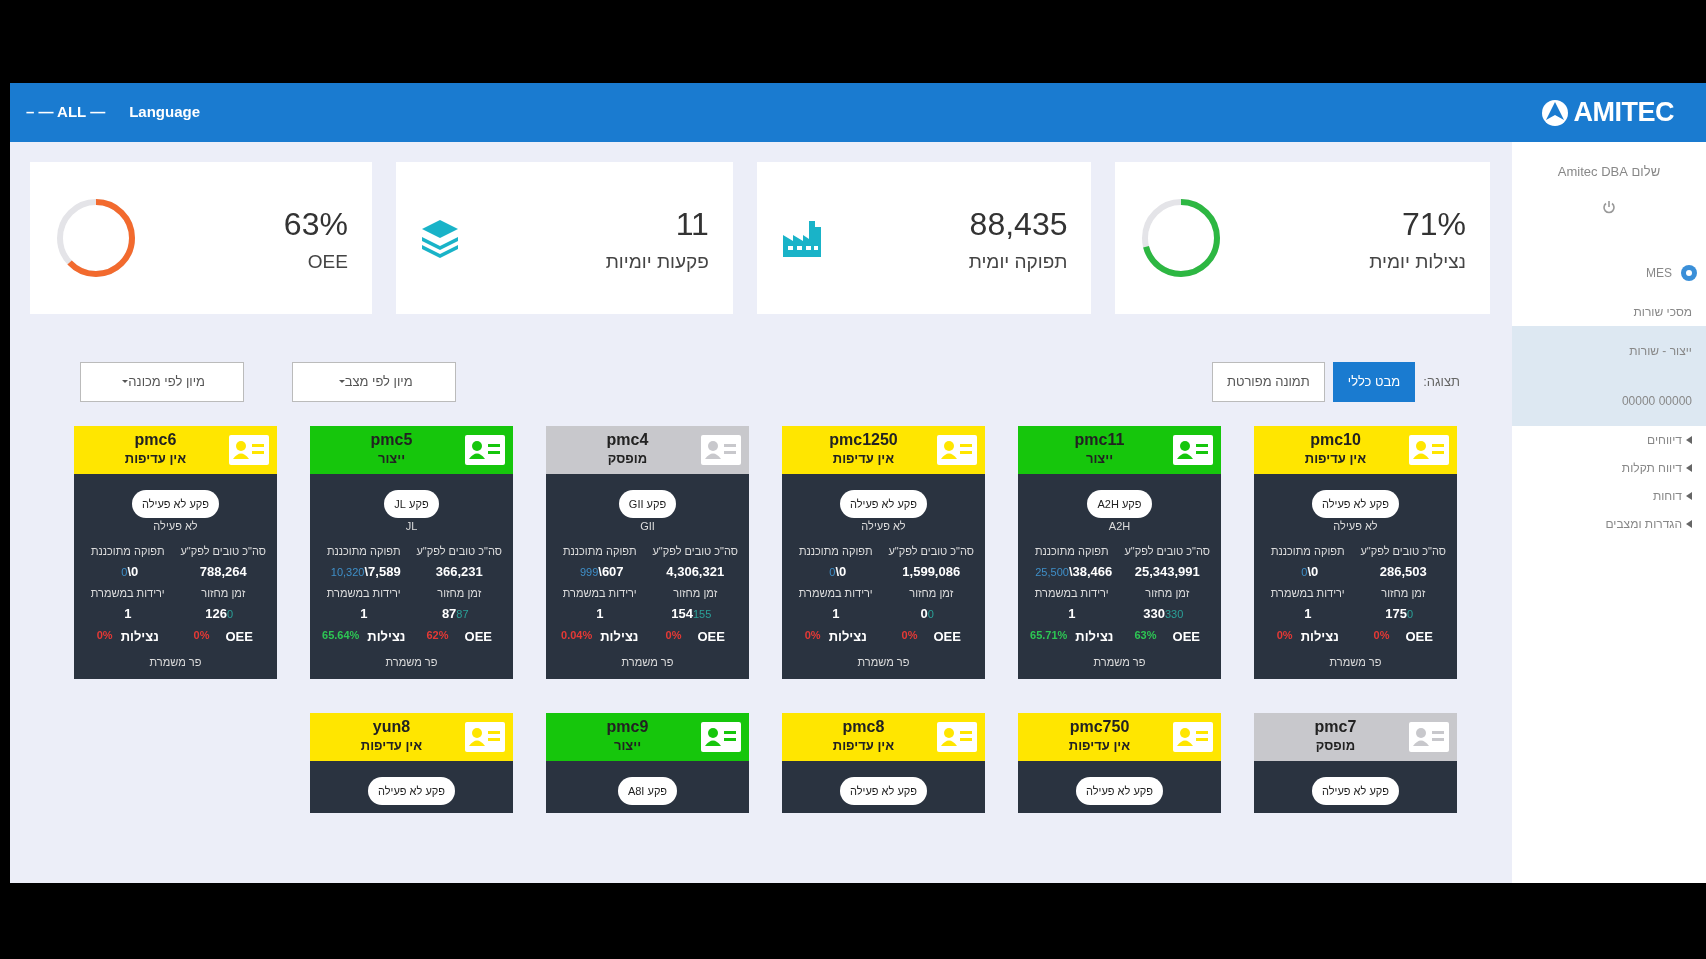  I want to click on target-value: 25,500, so click(1052, 572).